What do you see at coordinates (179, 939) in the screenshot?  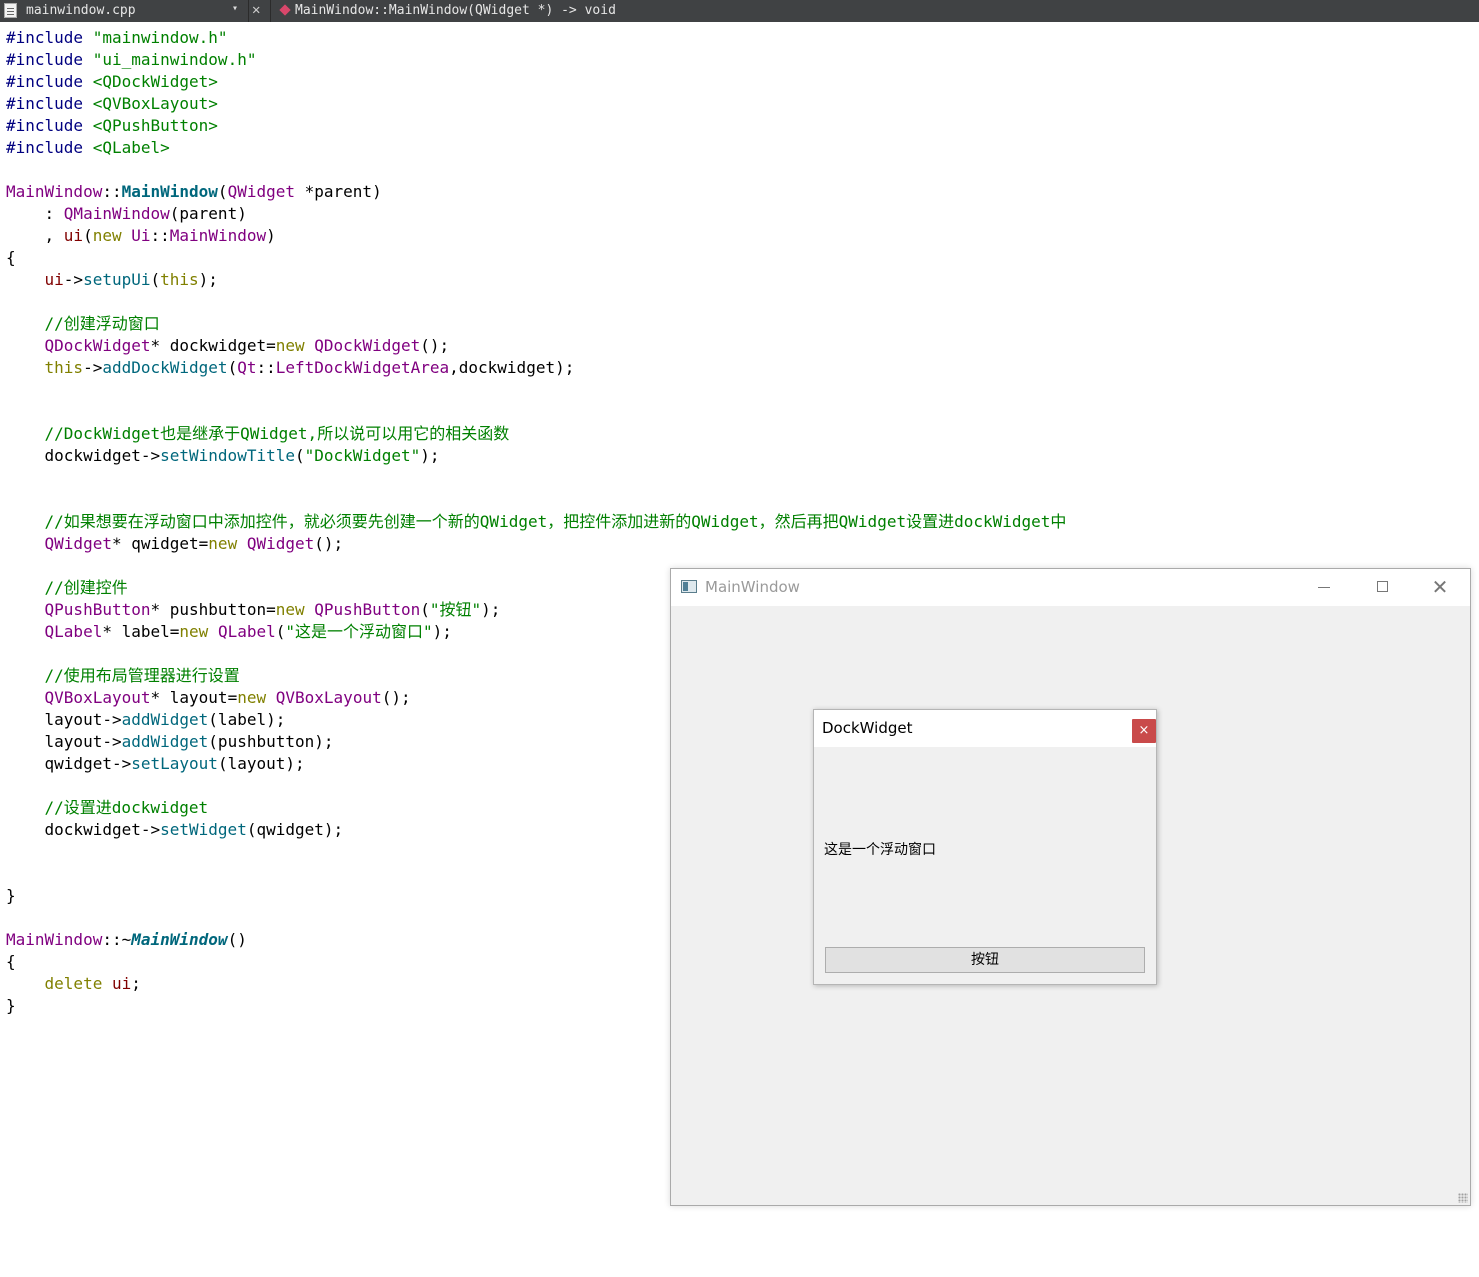 I see `code-token: MainWindow` at bounding box center [179, 939].